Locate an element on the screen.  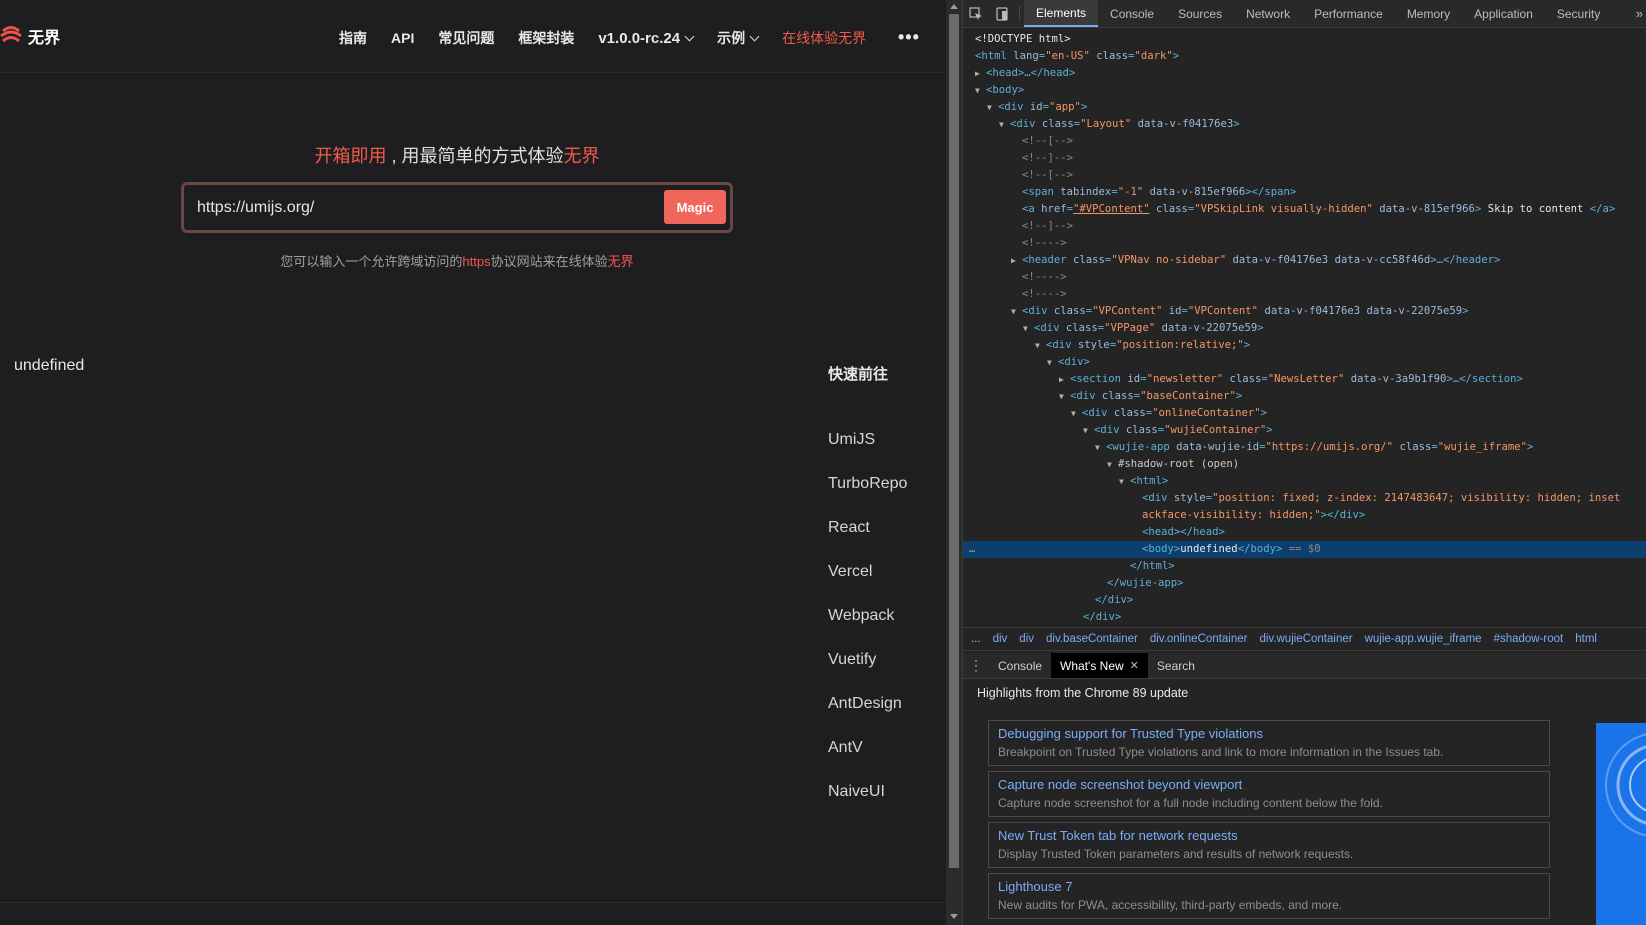
quick-link-react: React is located at coordinates (867, 538).